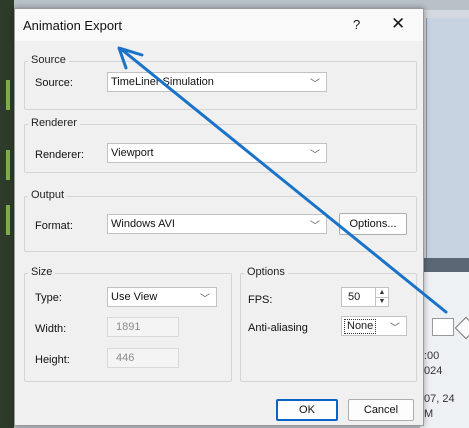 The height and width of the screenshot is (428, 469). What do you see at coordinates (132, 153) in the screenshot?
I see `renderer-value: Viewport` at bounding box center [132, 153].